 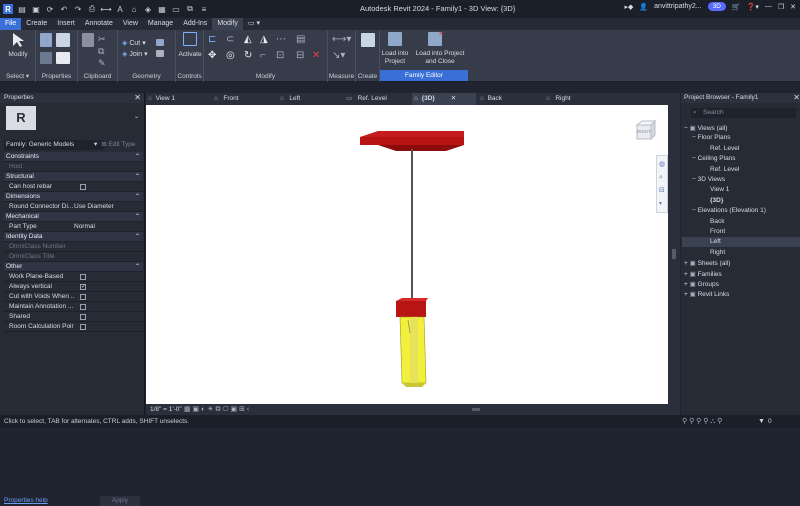 I want to click on tab-right: ⌂ Right, so click(x=577, y=99).